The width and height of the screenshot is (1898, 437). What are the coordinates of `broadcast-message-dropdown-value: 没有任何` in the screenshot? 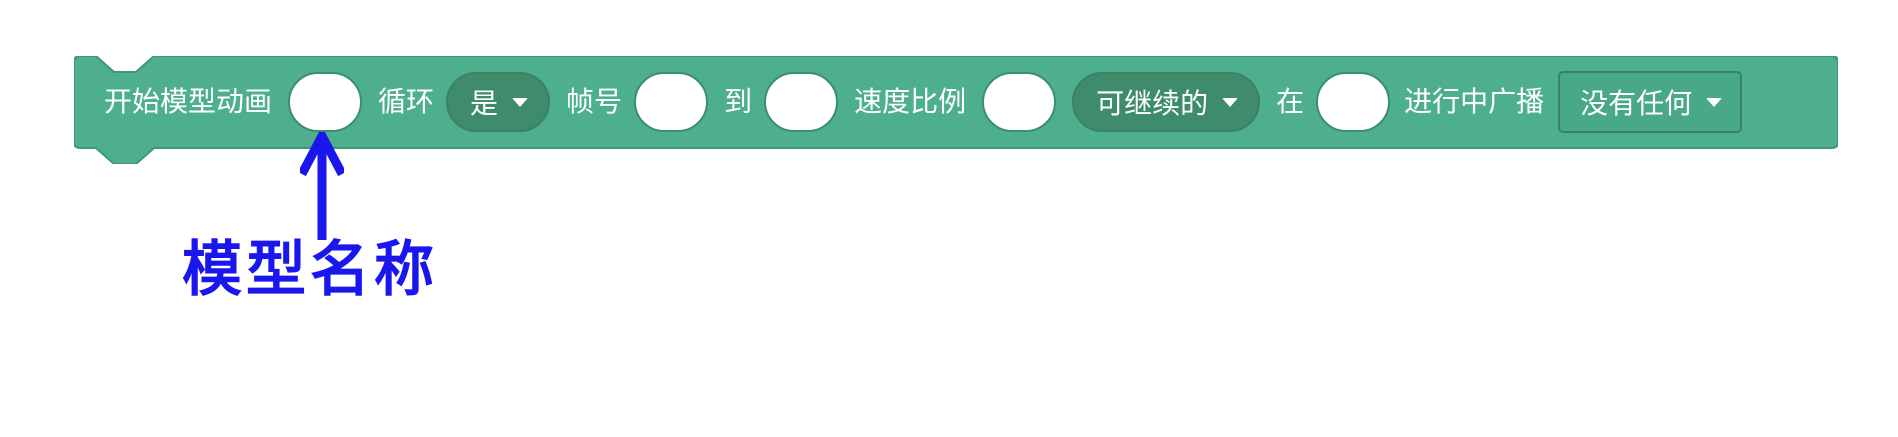 It's located at (1636, 103).